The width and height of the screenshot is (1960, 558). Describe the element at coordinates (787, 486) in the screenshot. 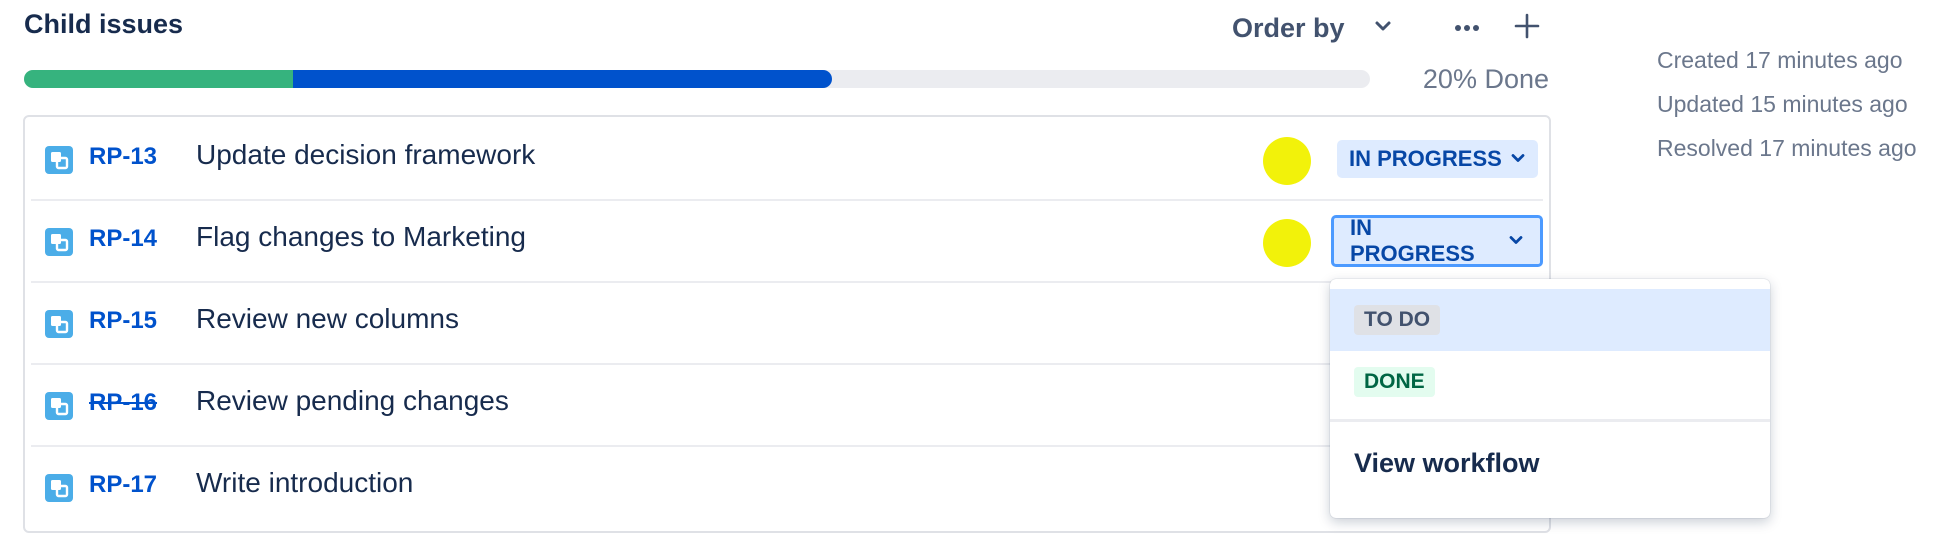

I see `table-row: RP-17 Write introduction` at that location.